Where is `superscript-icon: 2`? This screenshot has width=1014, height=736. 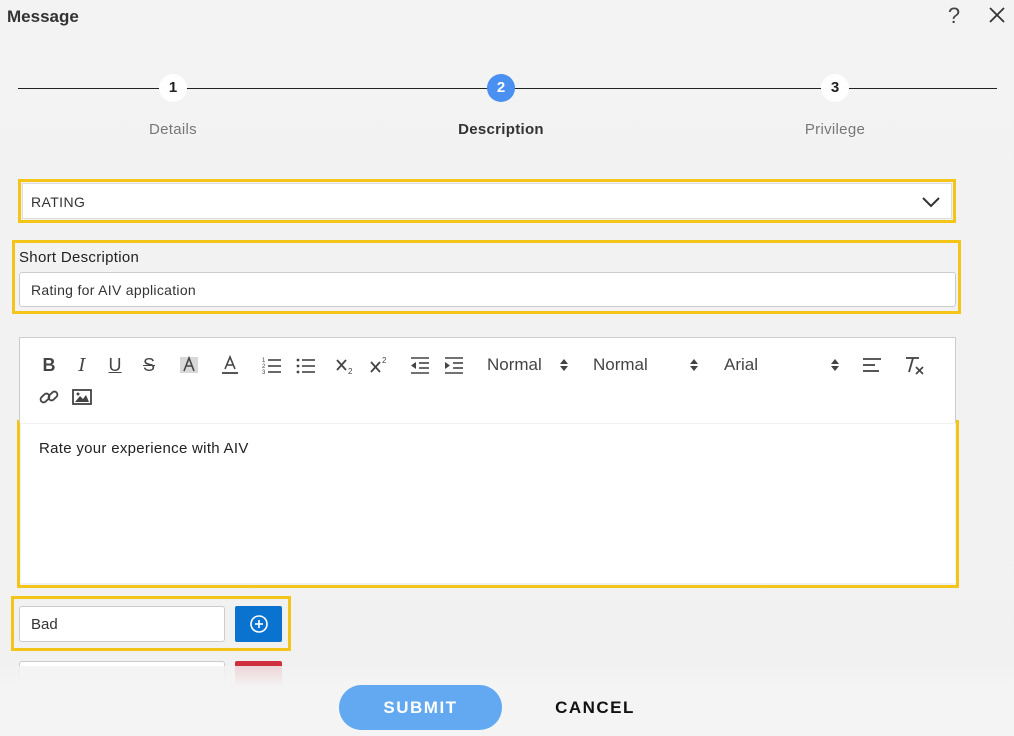
superscript-icon: 2 is located at coordinates (380, 365).